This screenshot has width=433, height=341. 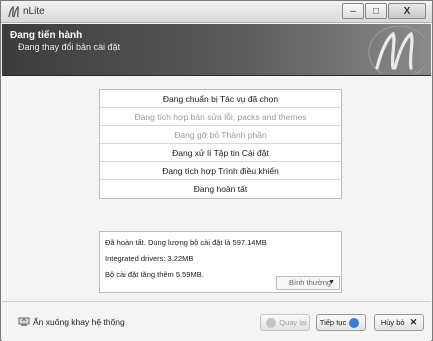 I want to click on system-tray-icon, so click(x=24, y=321).